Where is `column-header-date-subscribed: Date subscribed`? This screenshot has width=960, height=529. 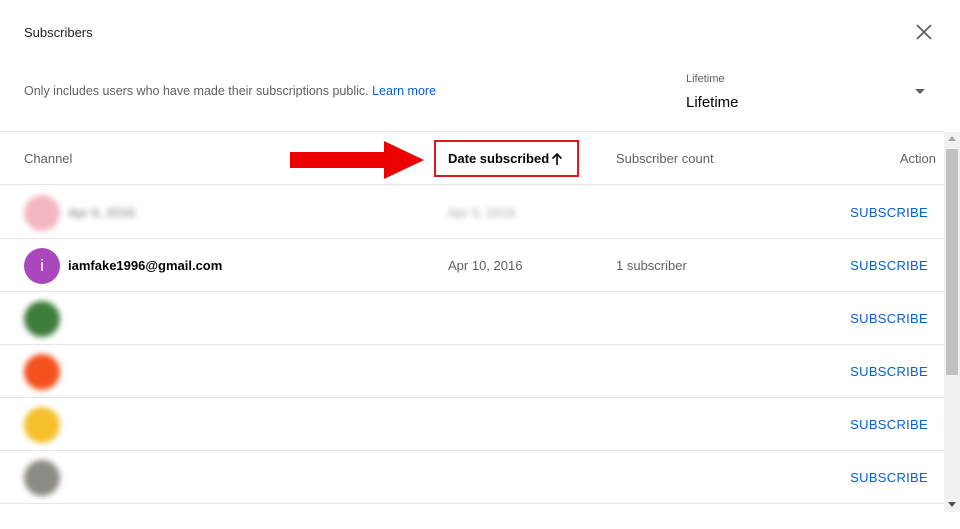
column-header-date-subscribed: Date subscribed is located at coordinates (506, 158).